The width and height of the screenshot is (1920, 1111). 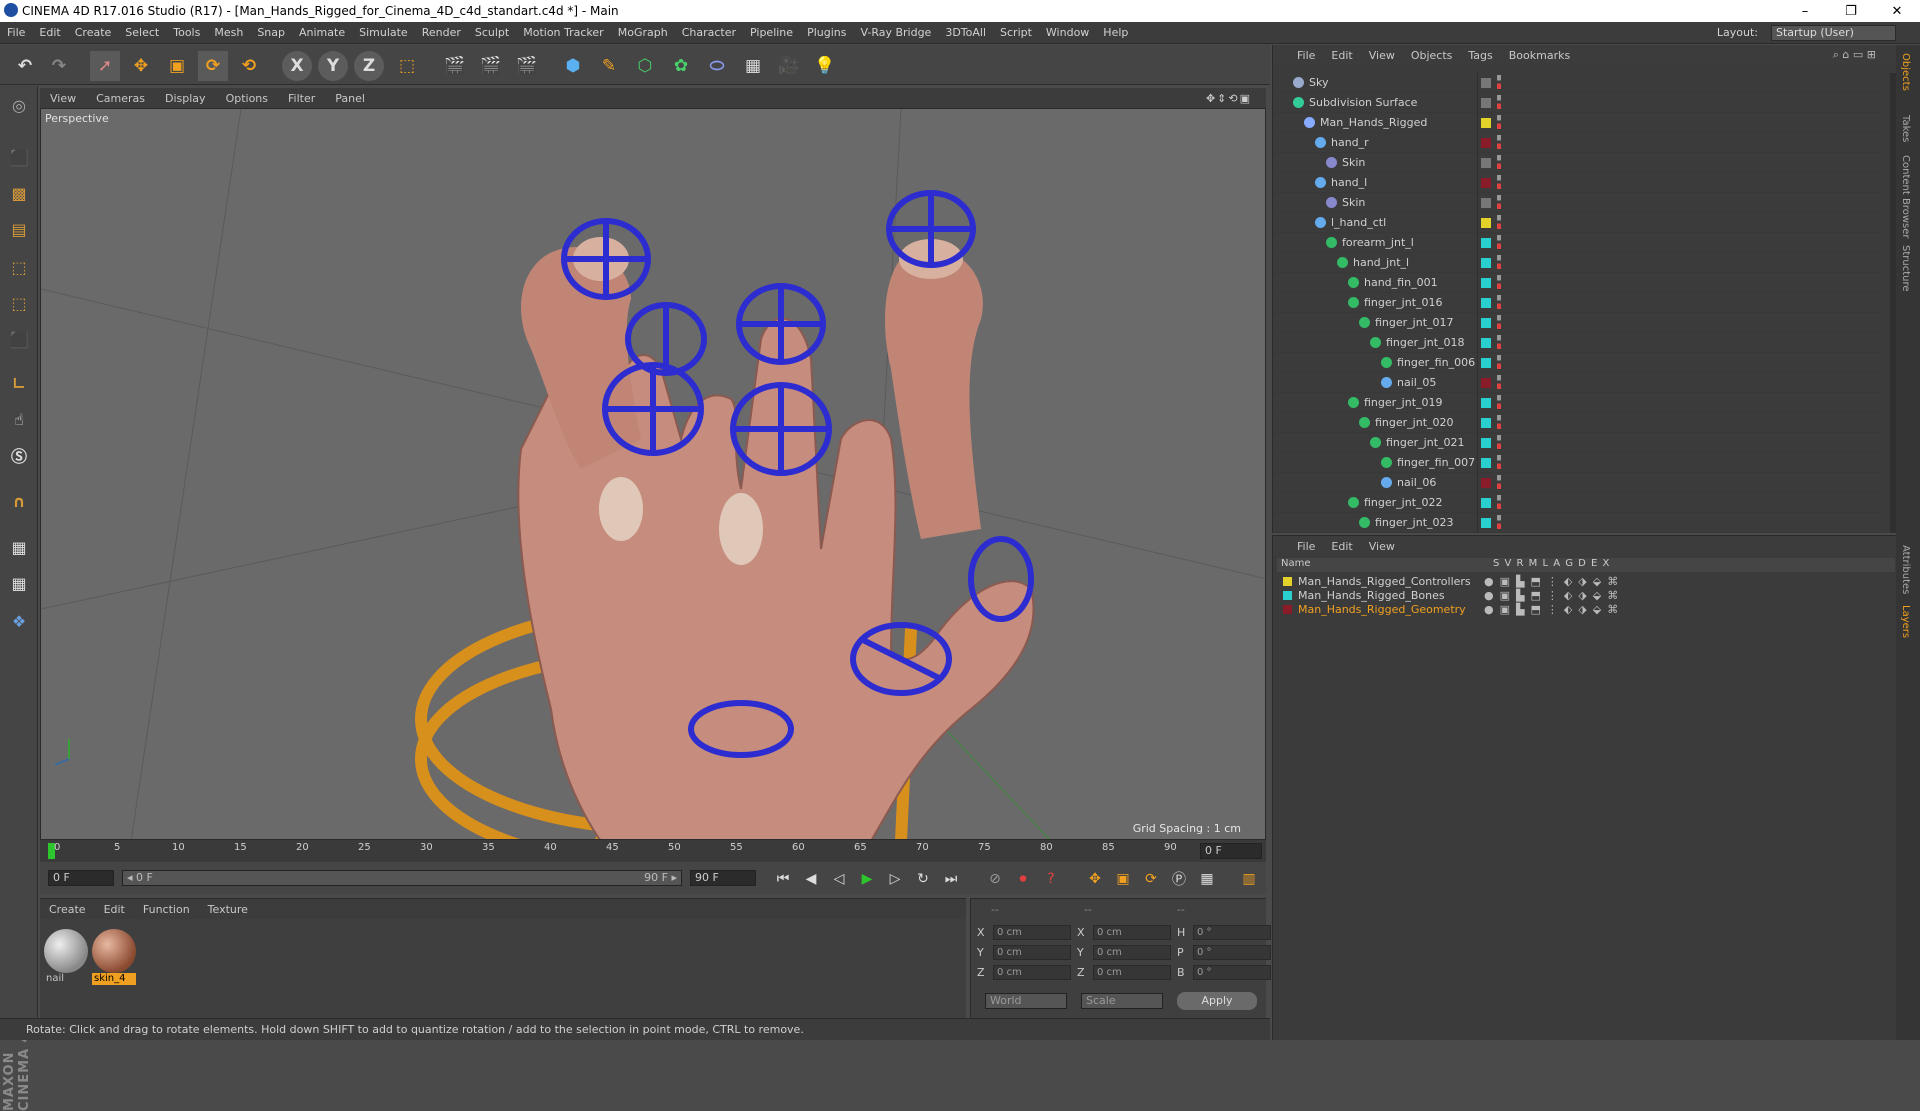 I want to click on layer-row-geometry: Man_Hands_Rigged_Geometry ●▣▙⬒⋮⬖⬗⬙⌘, so click(x=1453, y=609).